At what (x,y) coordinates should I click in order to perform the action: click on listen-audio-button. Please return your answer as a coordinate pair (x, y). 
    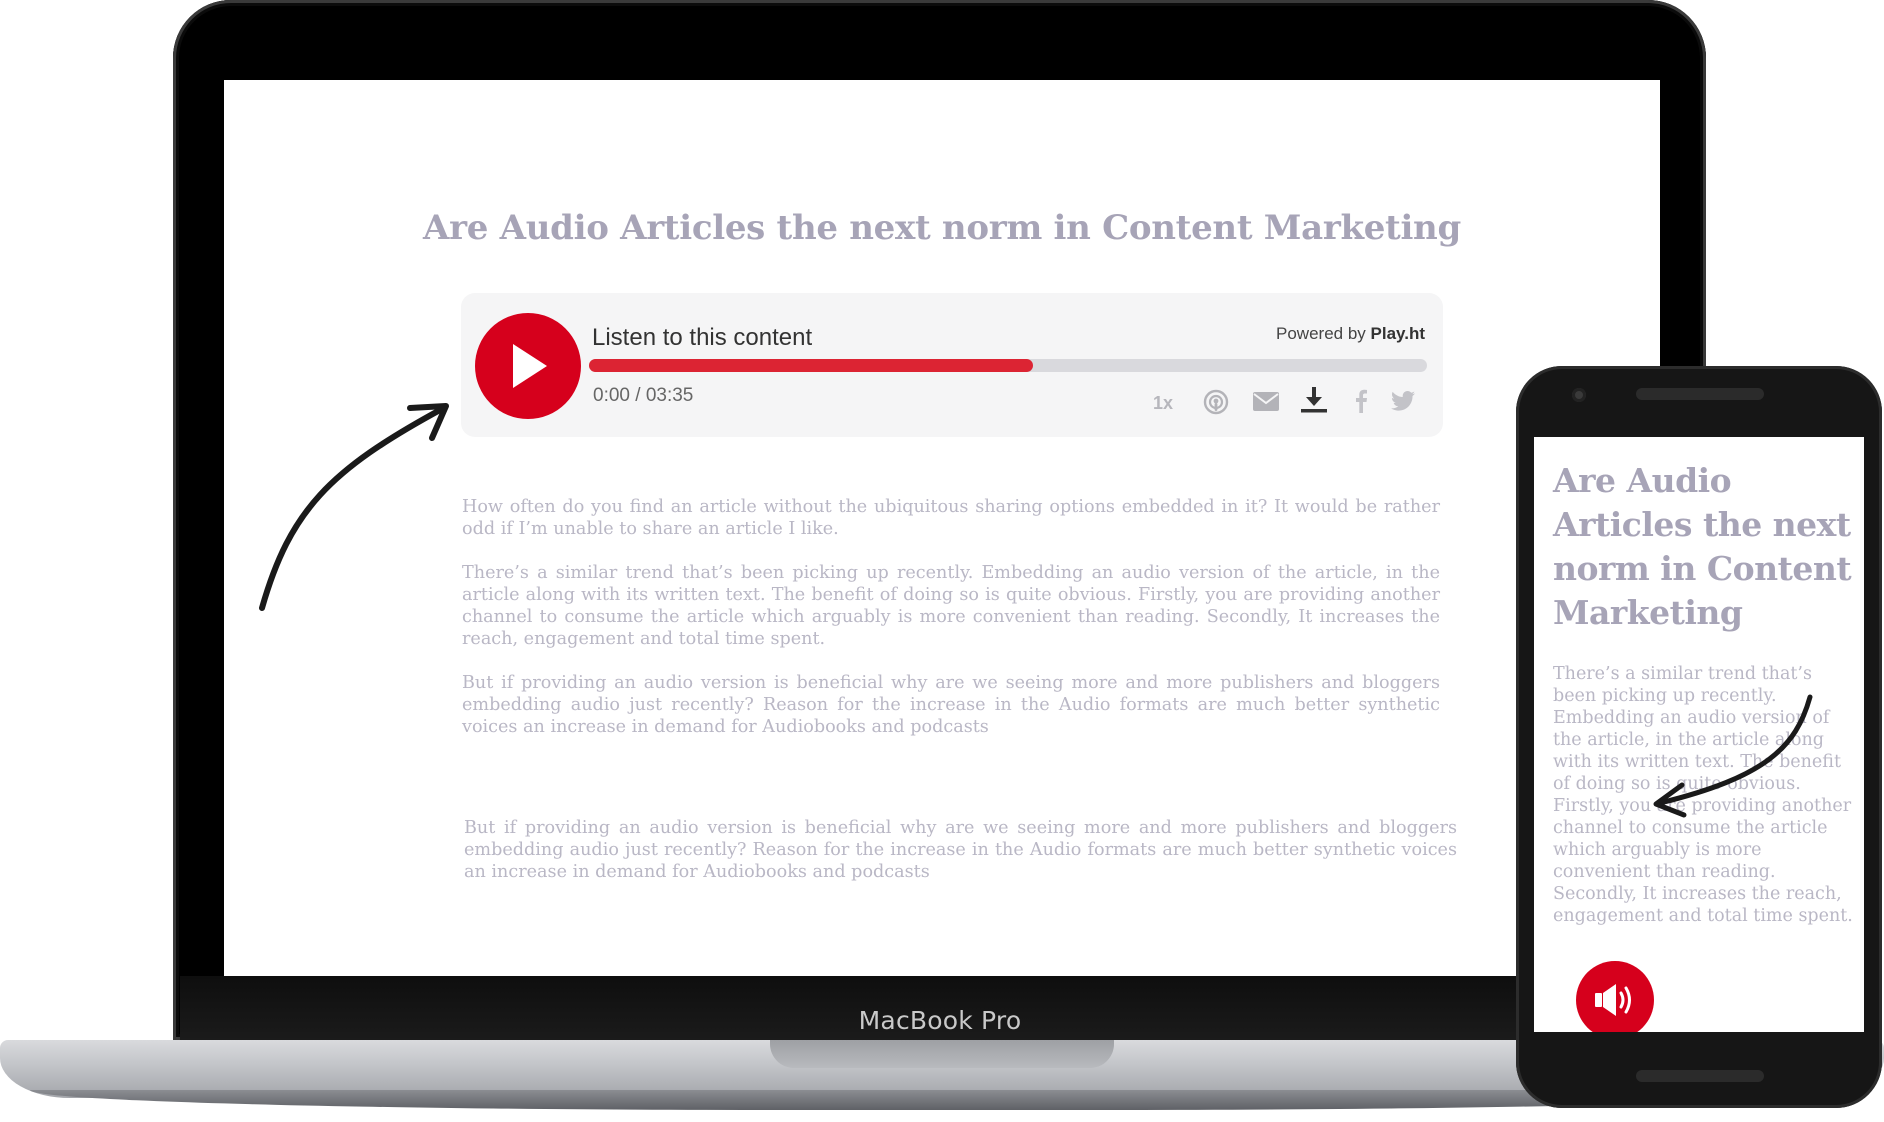
    Looking at the image, I should click on (1615, 996).